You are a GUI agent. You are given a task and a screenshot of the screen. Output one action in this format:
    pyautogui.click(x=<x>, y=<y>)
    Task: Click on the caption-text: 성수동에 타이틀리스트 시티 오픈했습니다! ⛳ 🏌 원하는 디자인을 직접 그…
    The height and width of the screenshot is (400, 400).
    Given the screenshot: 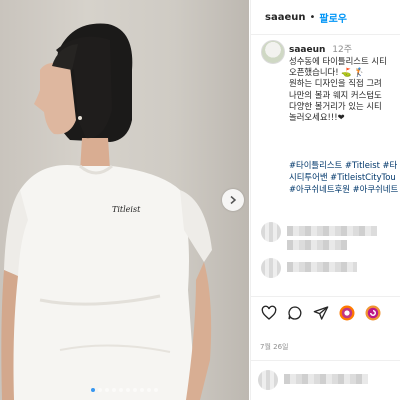 What is the action you would take?
    pyautogui.click(x=344, y=89)
    